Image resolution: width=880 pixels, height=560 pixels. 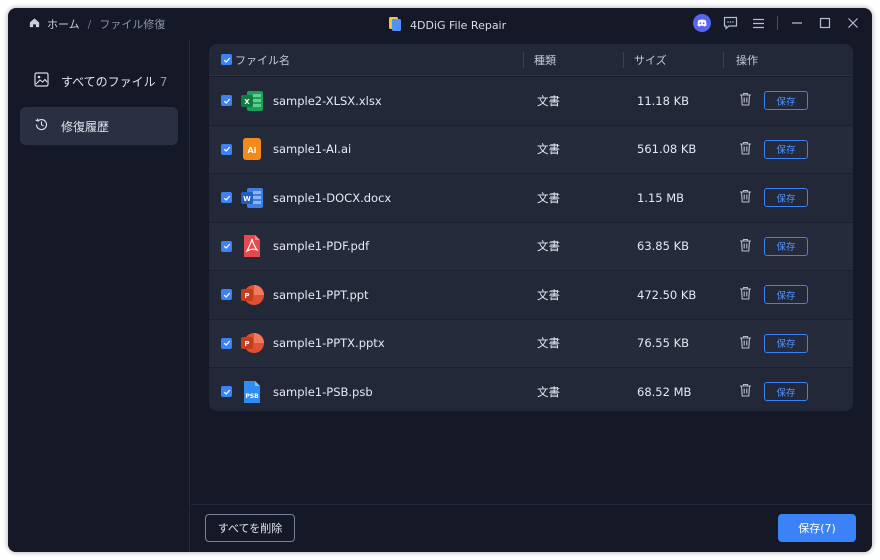 I want to click on table-header: ファイル名 種類 サイズ 操作, so click(x=531, y=60).